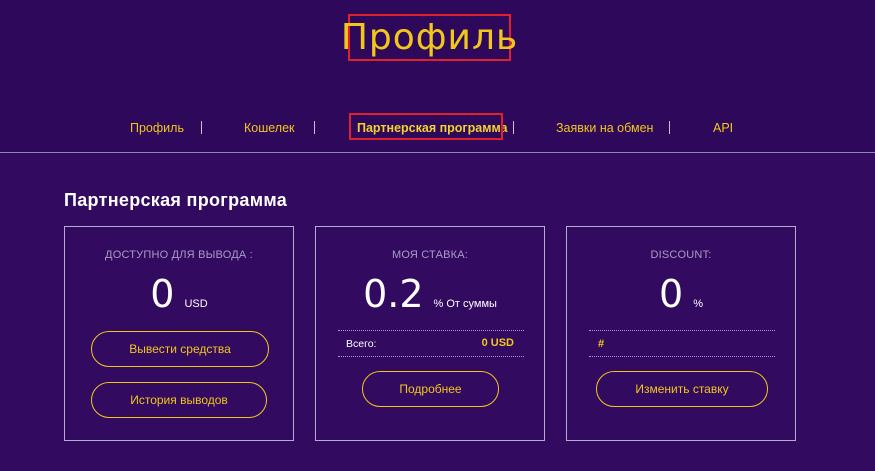 This screenshot has height=471, width=875. Describe the element at coordinates (269, 128) in the screenshot. I see `nav-item-wallet: Кошелек` at that location.